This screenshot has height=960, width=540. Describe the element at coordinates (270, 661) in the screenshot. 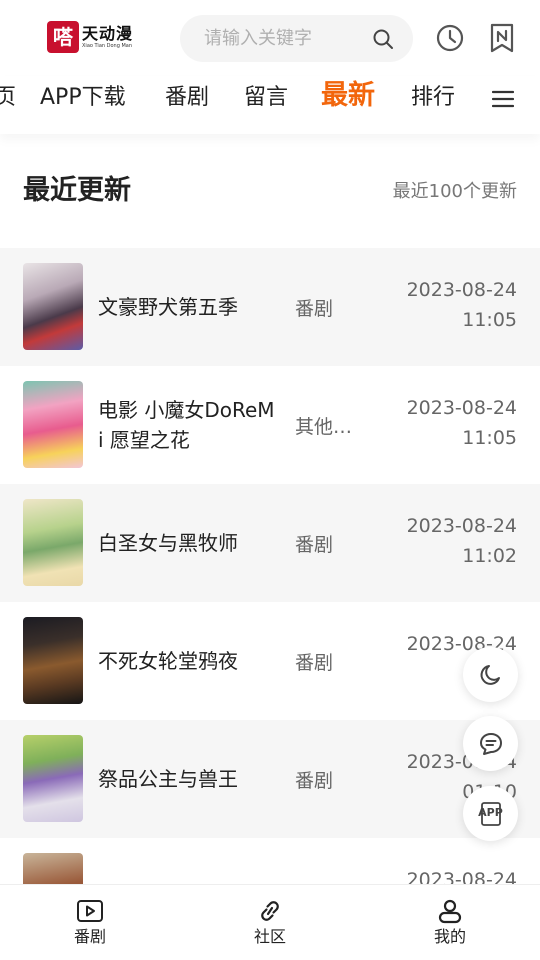

I see `list-item: 不死女轮堂鸦夜 番剧 2023-08-24 10:53` at that location.